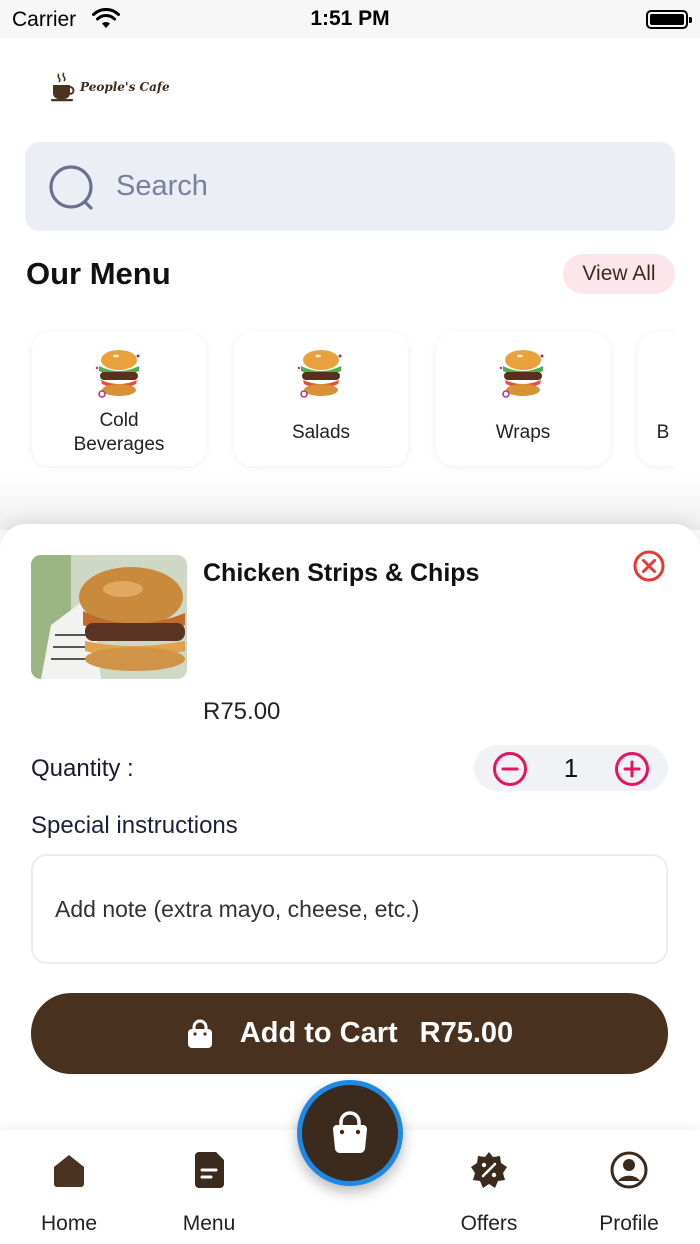  What do you see at coordinates (523, 399) in the screenshot?
I see `category-card-wraps: Wraps` at bounding box center [523, 399].